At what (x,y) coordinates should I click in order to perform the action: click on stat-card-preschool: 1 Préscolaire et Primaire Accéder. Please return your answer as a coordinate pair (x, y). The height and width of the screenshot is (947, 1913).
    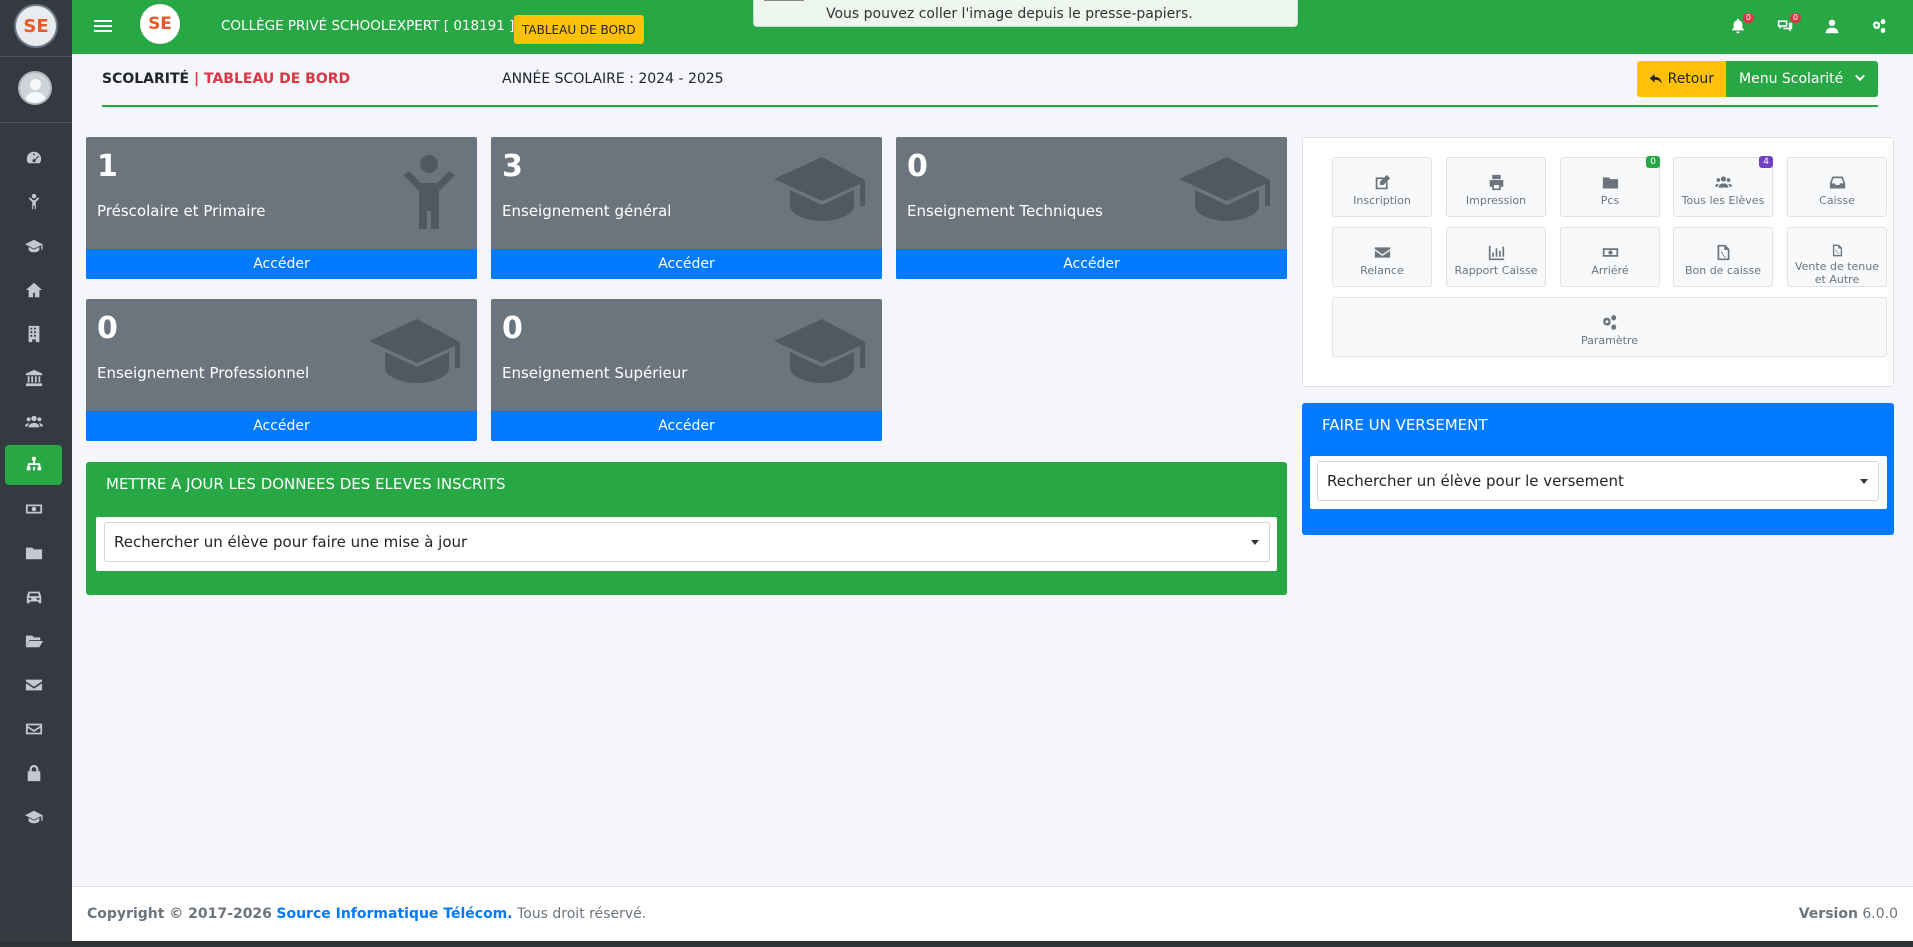
    Looking at the image, I should click on (281, 208).